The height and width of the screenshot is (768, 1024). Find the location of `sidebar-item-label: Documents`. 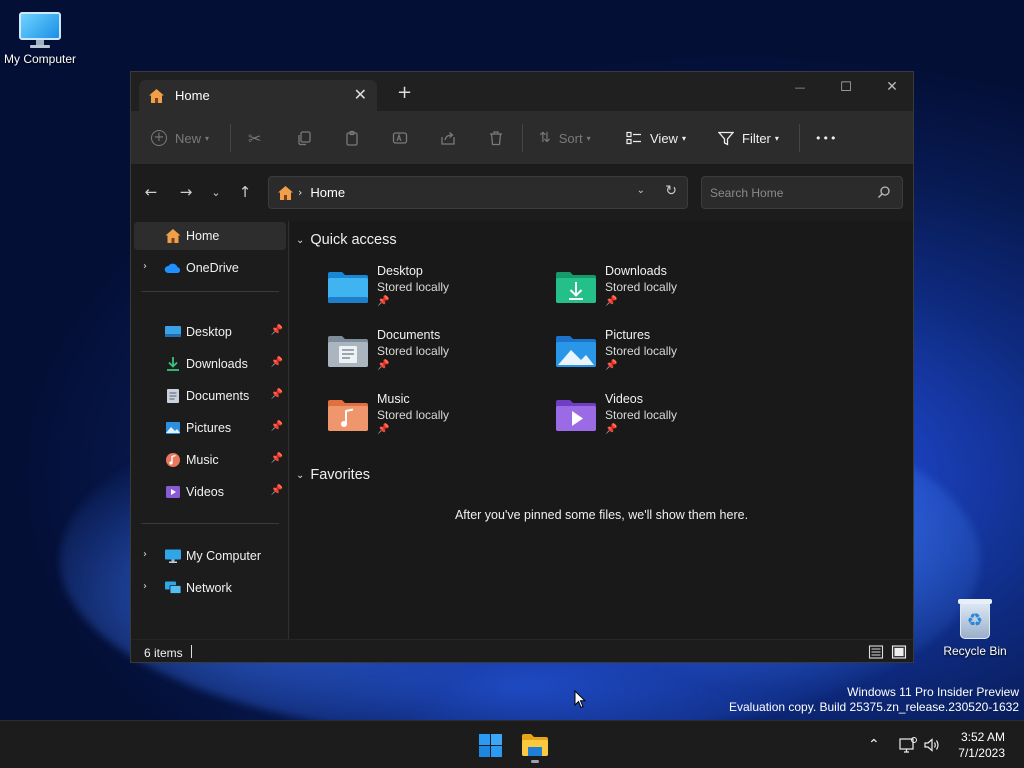

sidebar-item-label: Documents is located at coordinates (218, 396).